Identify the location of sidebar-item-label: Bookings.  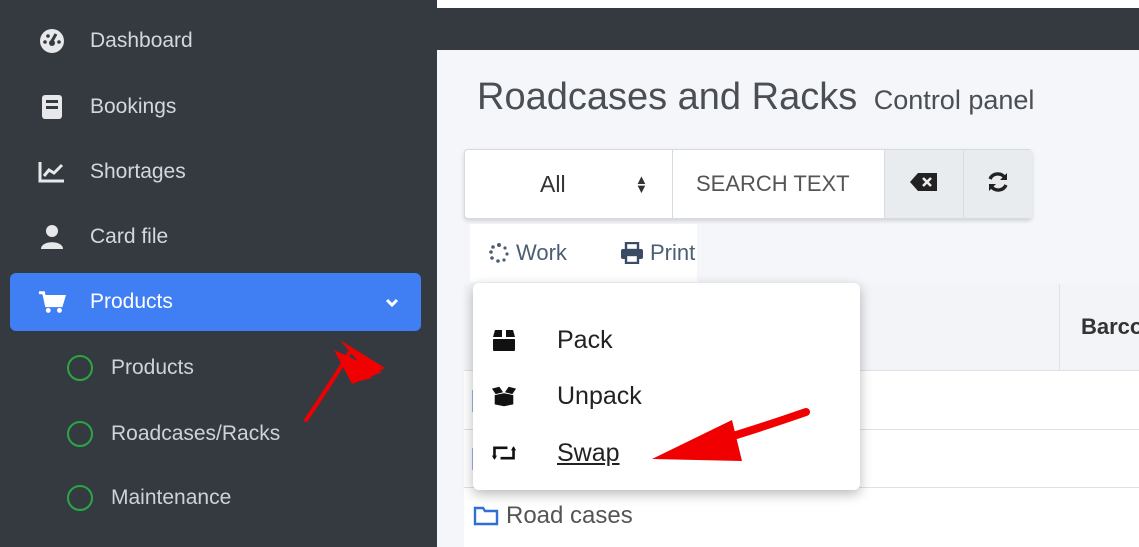
(133, 106).